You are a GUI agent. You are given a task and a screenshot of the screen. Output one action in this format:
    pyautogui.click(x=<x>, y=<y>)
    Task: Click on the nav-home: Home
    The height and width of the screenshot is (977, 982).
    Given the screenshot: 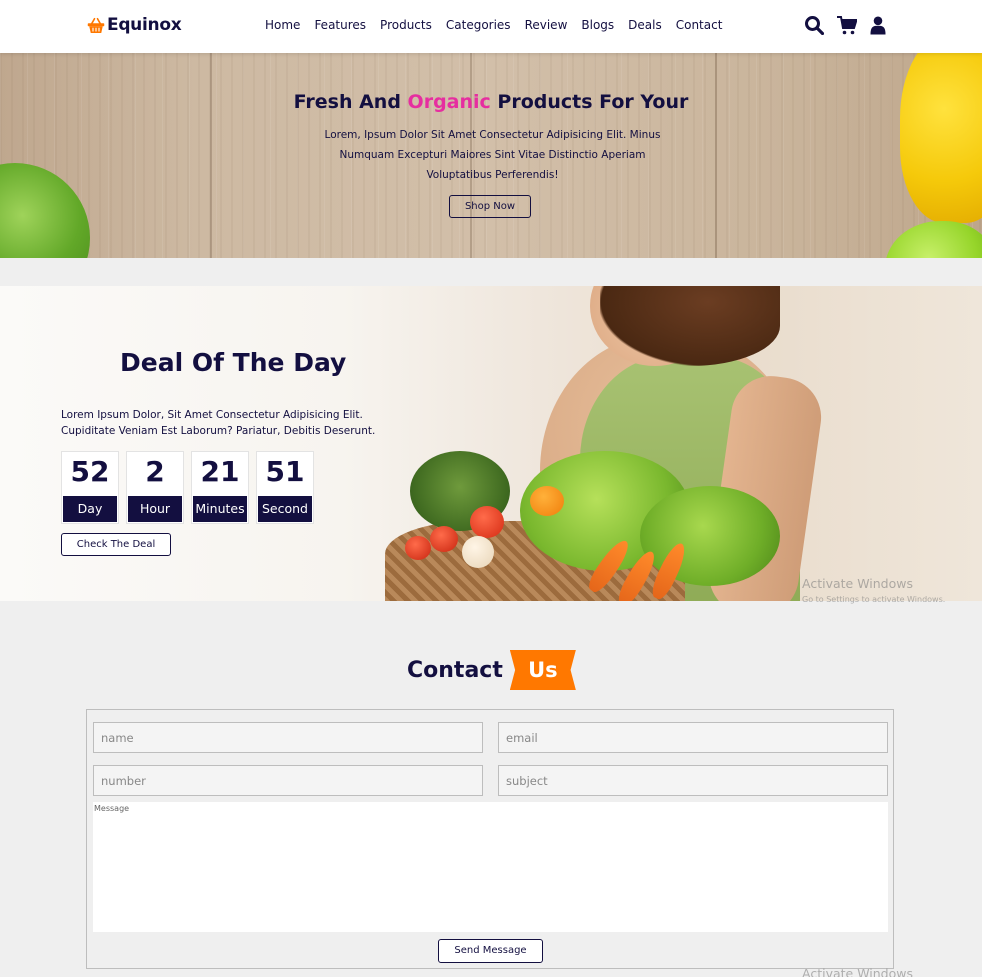 What is the action you would take?
    pyautogui.click(x=282, y=25)
    